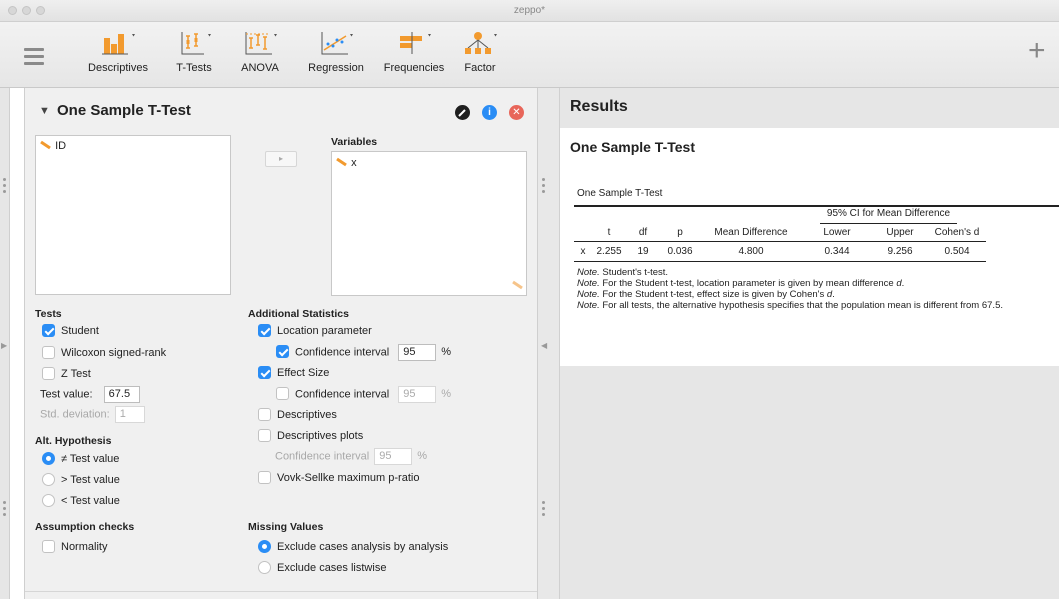 This screenshot has height=599, width=1059. I want to click on wilcoxon-option: Wilcoxon signed-rank, so click(104, 353).